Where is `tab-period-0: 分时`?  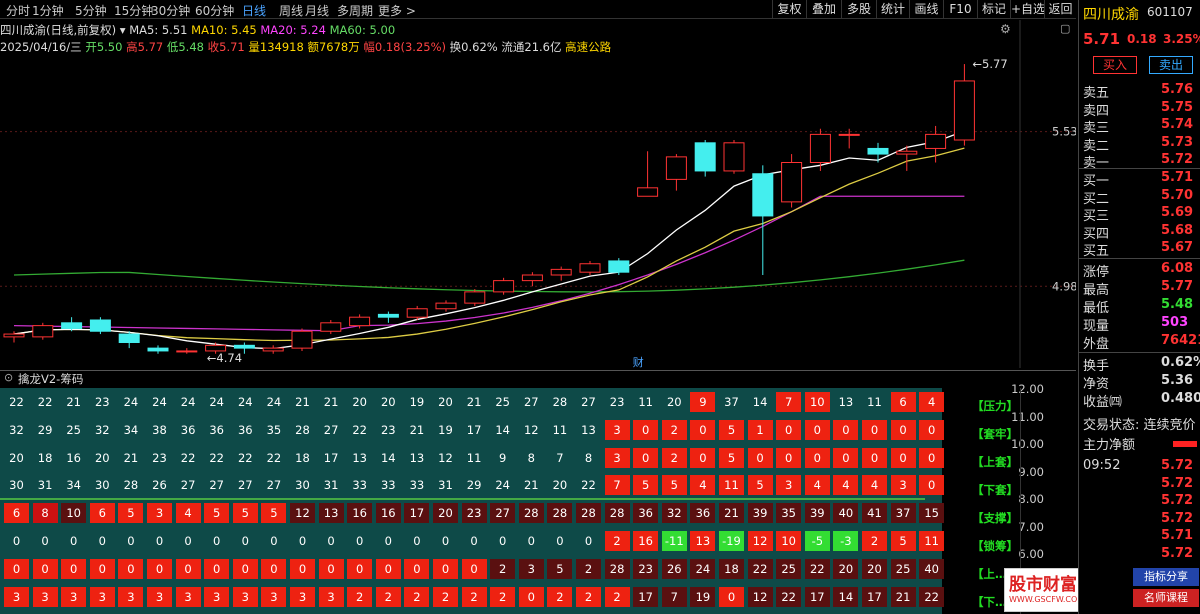
tab-period-0: 分时 is located at coordinates (18, 10).